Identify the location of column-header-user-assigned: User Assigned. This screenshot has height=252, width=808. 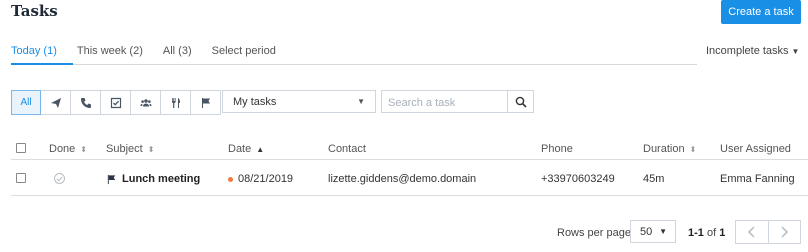
(755, 149).